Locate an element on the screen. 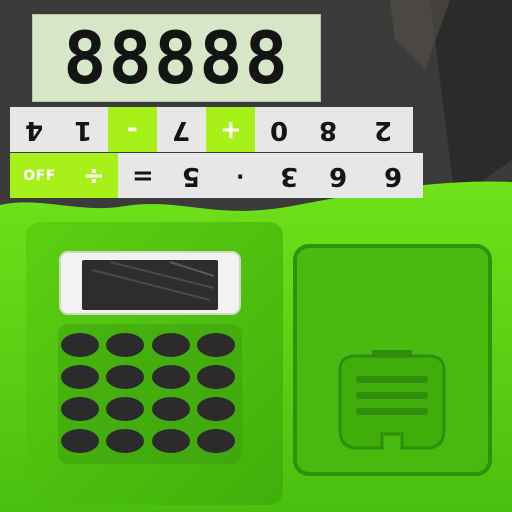  key-0: 0 is located at coordinates (279, 129).